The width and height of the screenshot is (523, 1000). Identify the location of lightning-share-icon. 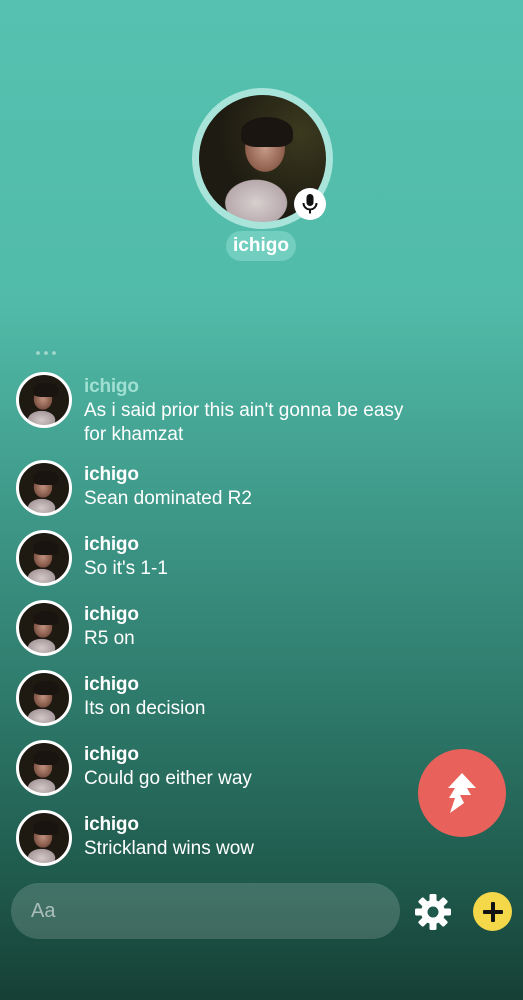
(462, 793).